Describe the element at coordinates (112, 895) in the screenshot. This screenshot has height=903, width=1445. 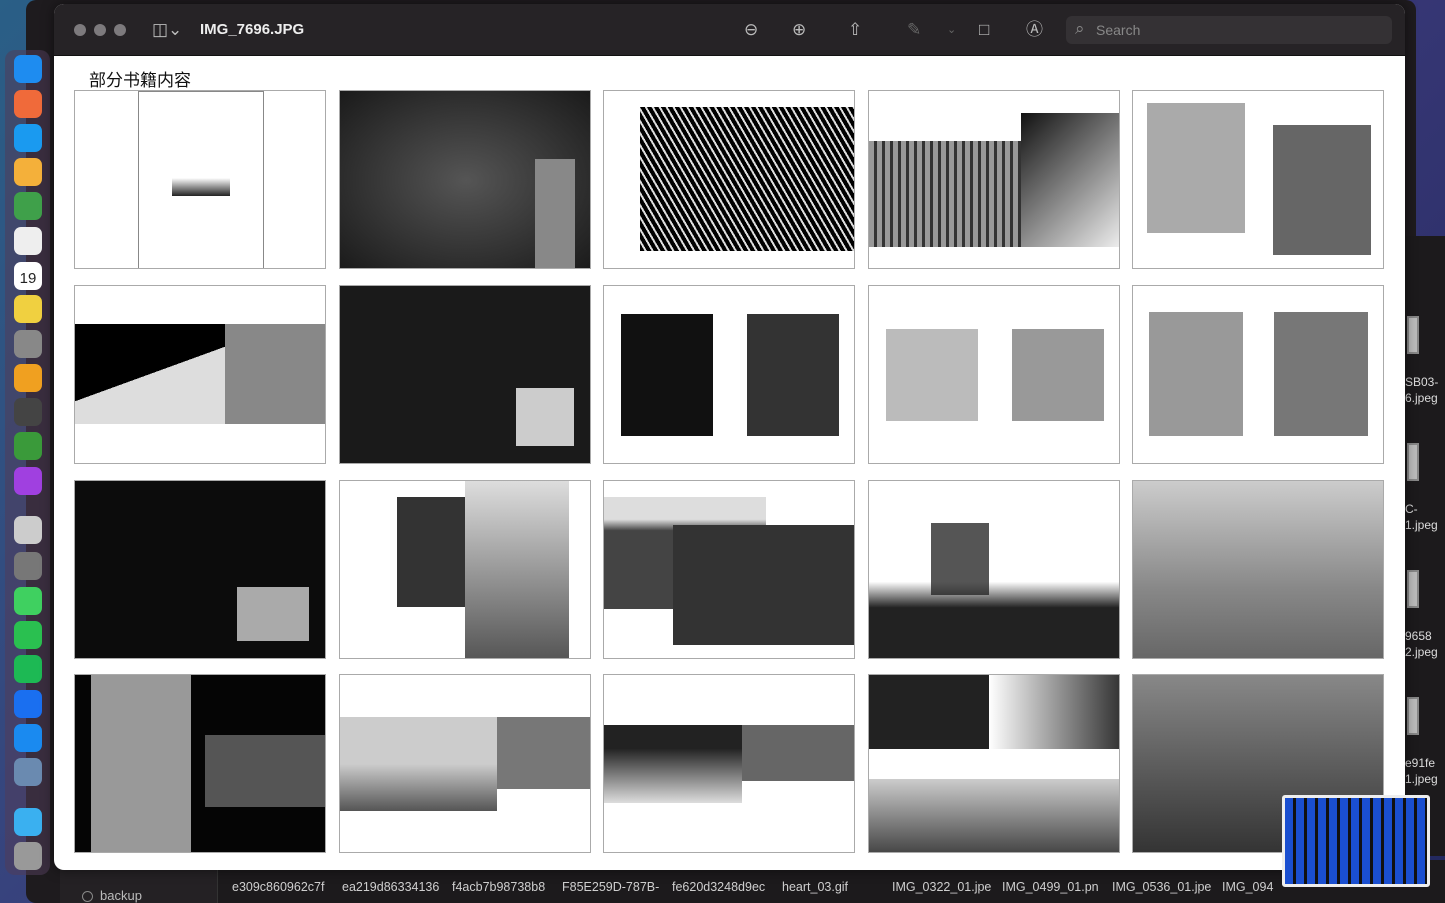
I see `sidebar-item-backup: backup` at that location.